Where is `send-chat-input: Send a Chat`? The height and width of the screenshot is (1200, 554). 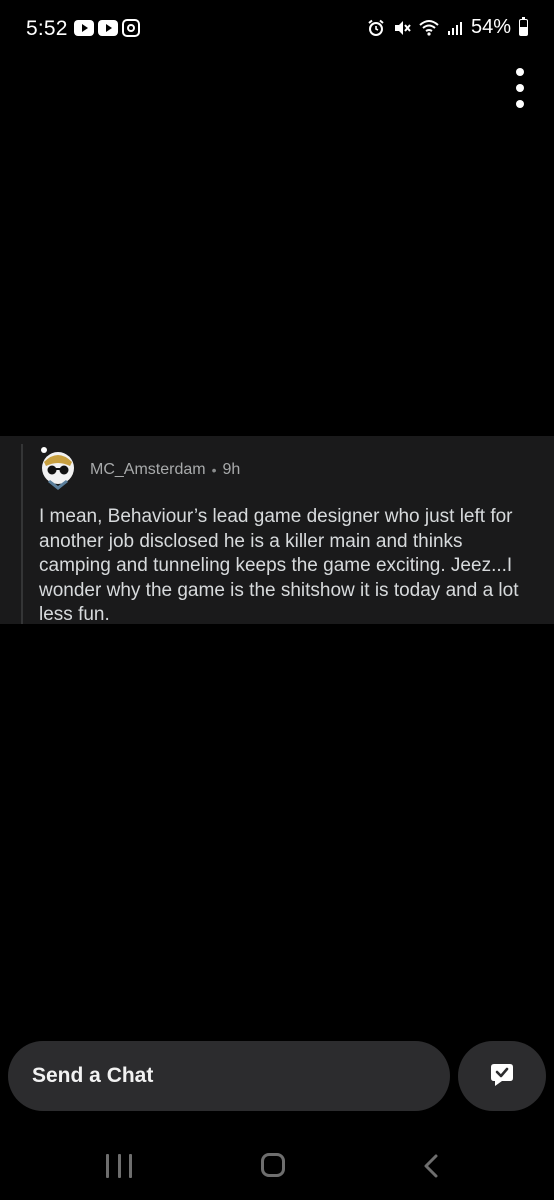 send-chat-input: Send a Chat is located at coordinates (229, 1076).